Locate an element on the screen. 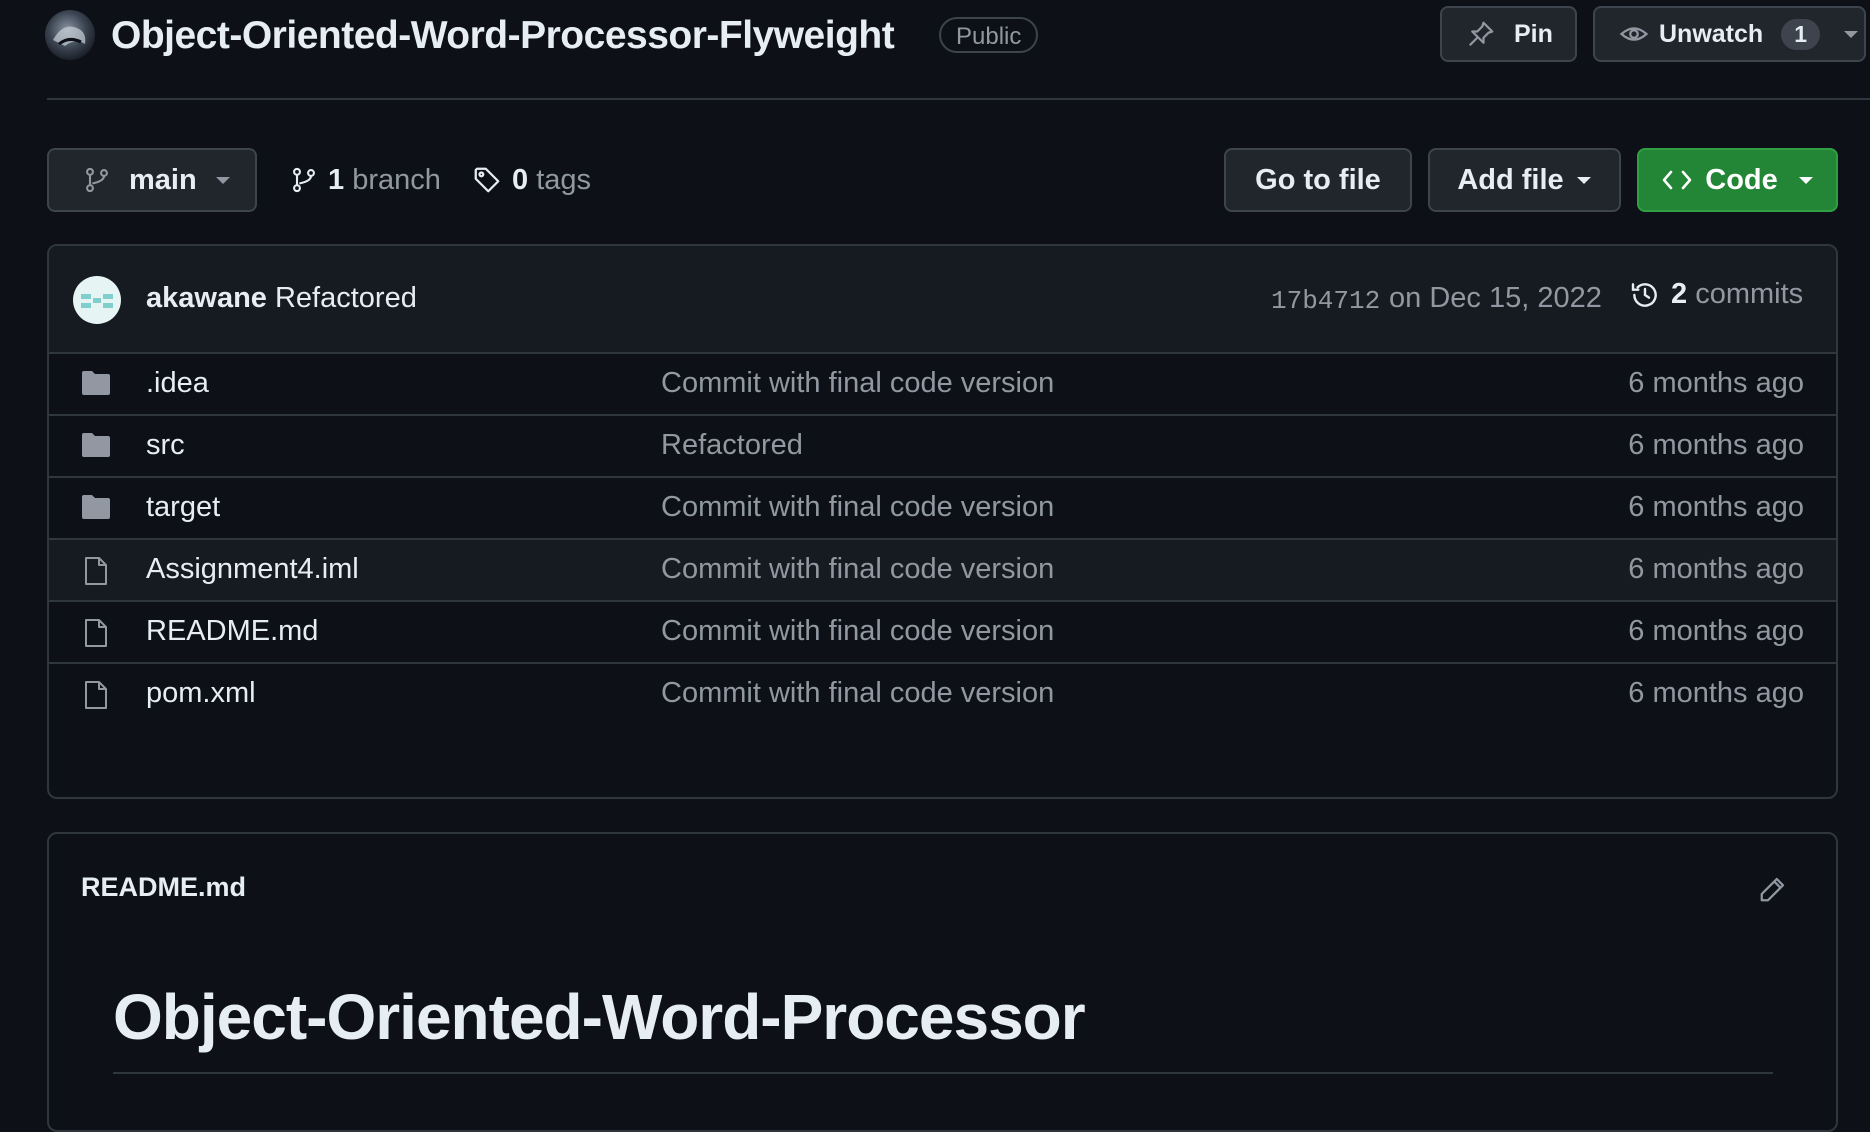 This screenshot has width=1870, height=1132. branch-name: main is located at coordinates (163, 179).